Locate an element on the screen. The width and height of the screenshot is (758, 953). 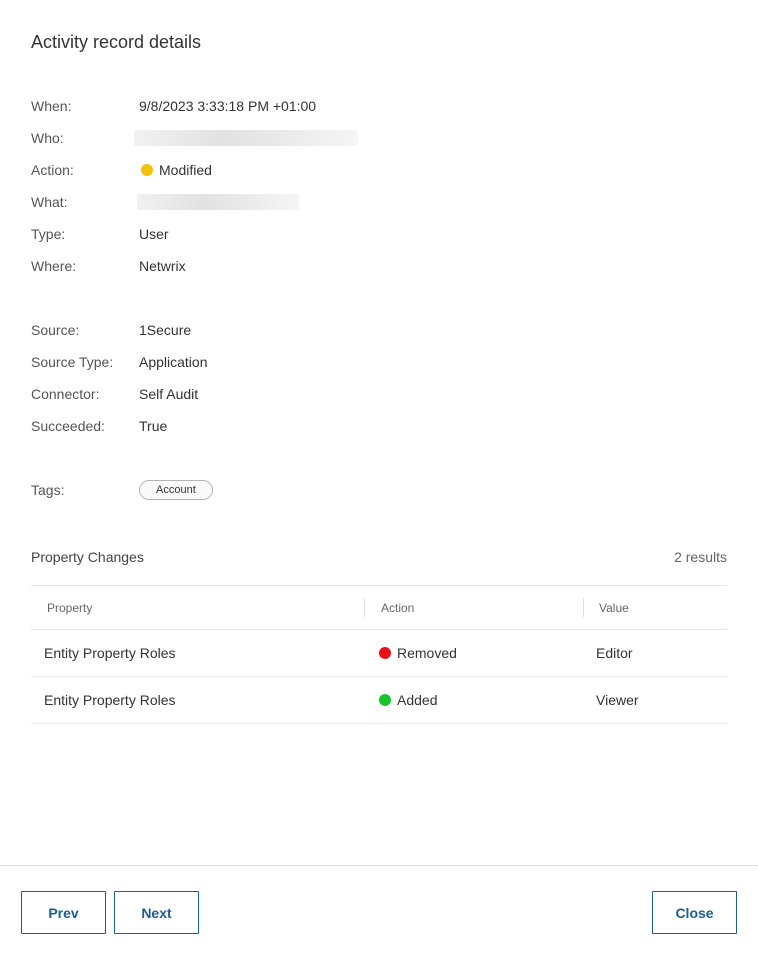
tags-list: Account is located at coordinates (176, 490).